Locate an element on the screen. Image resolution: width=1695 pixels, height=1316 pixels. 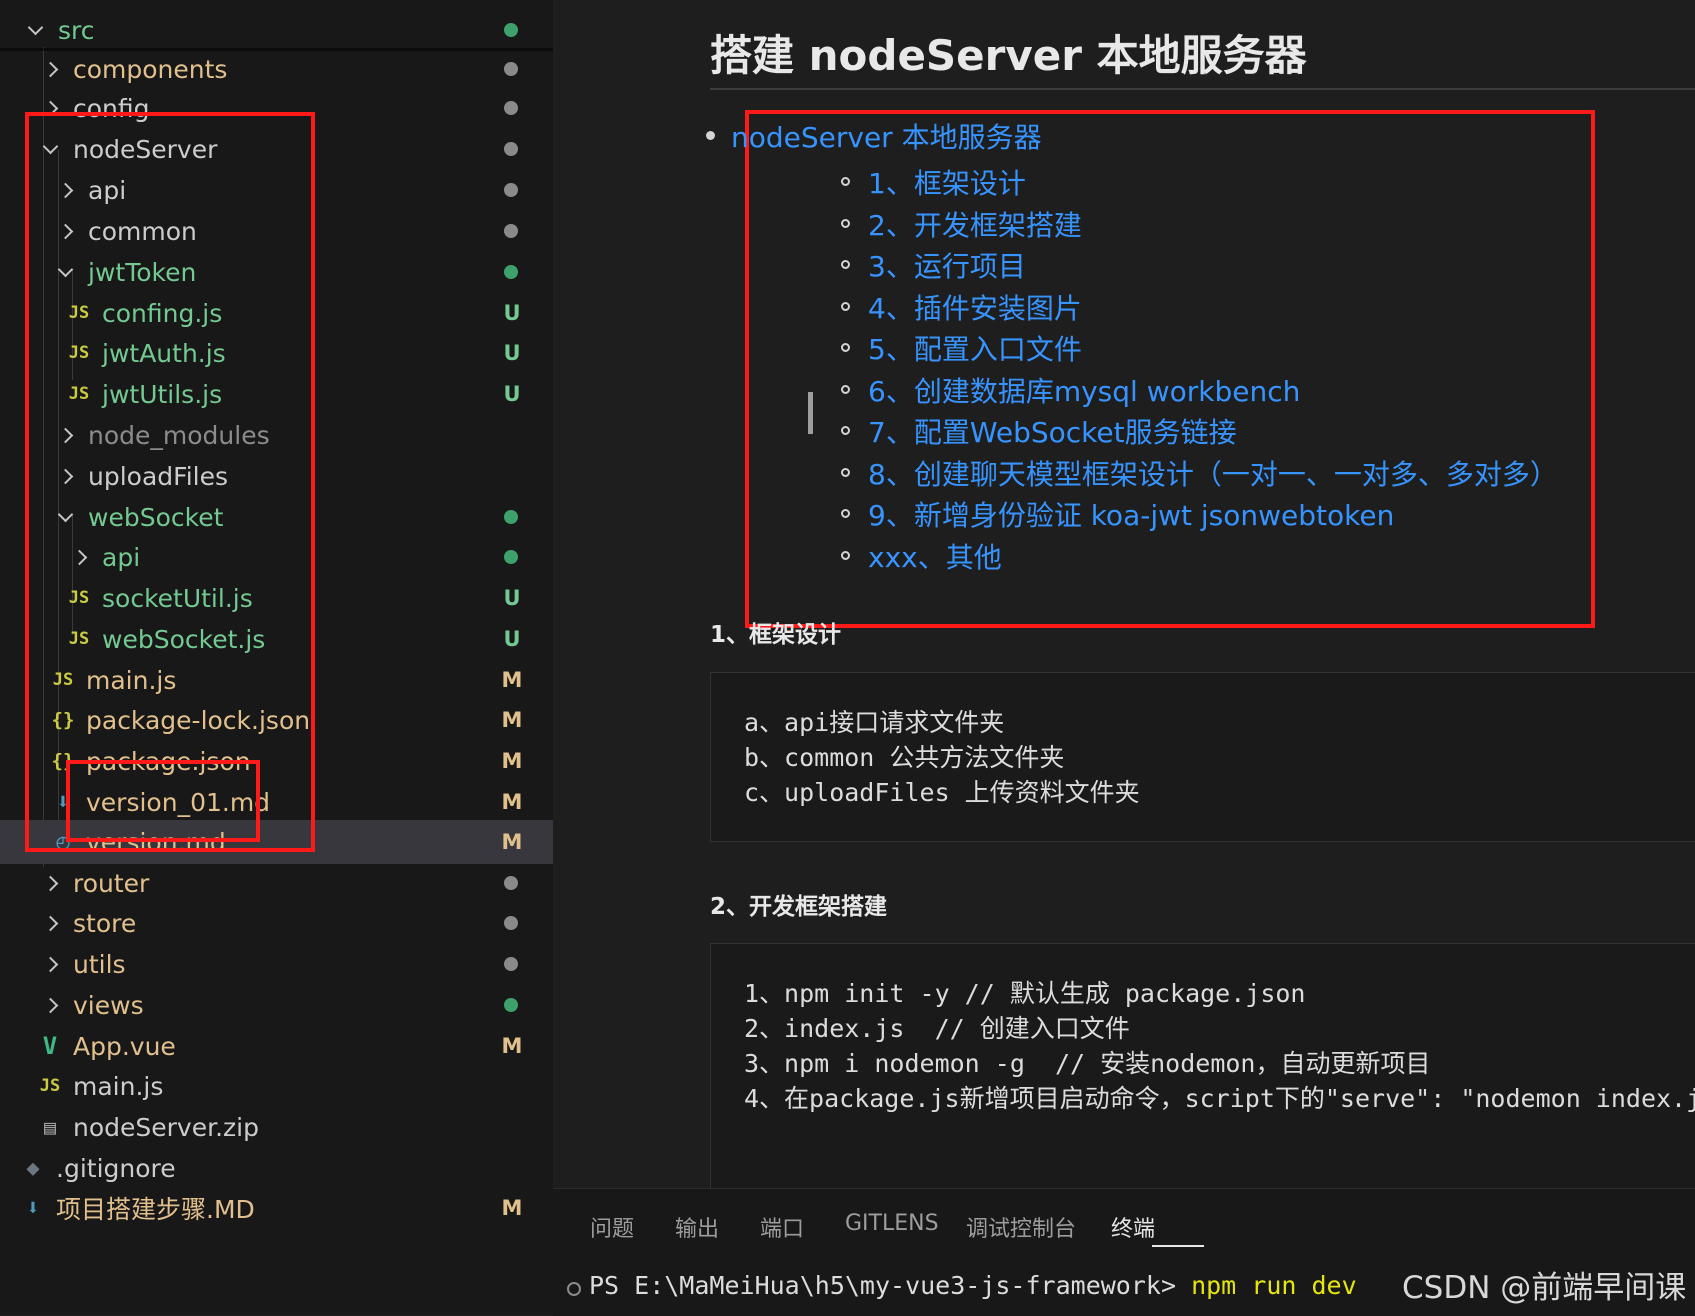
explorer-file: JS main.js is located at coordinates (276, 1086).